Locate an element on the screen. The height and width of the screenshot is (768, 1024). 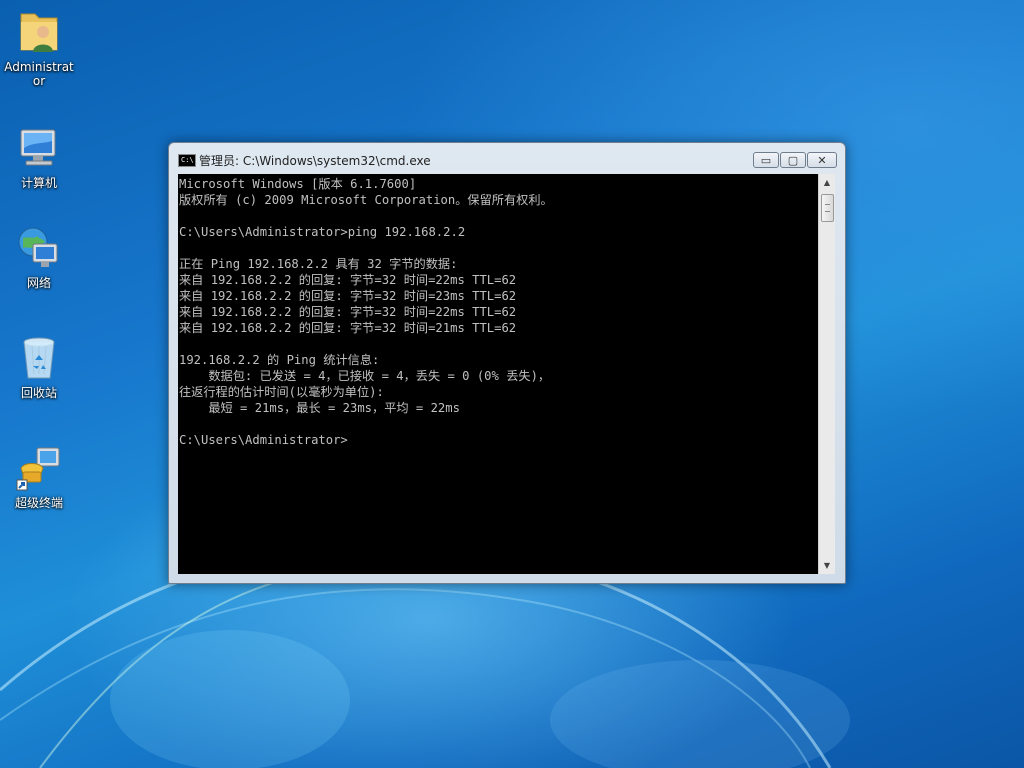
hyperterminal-shortcut-icon is located at coordinates (38, 469).